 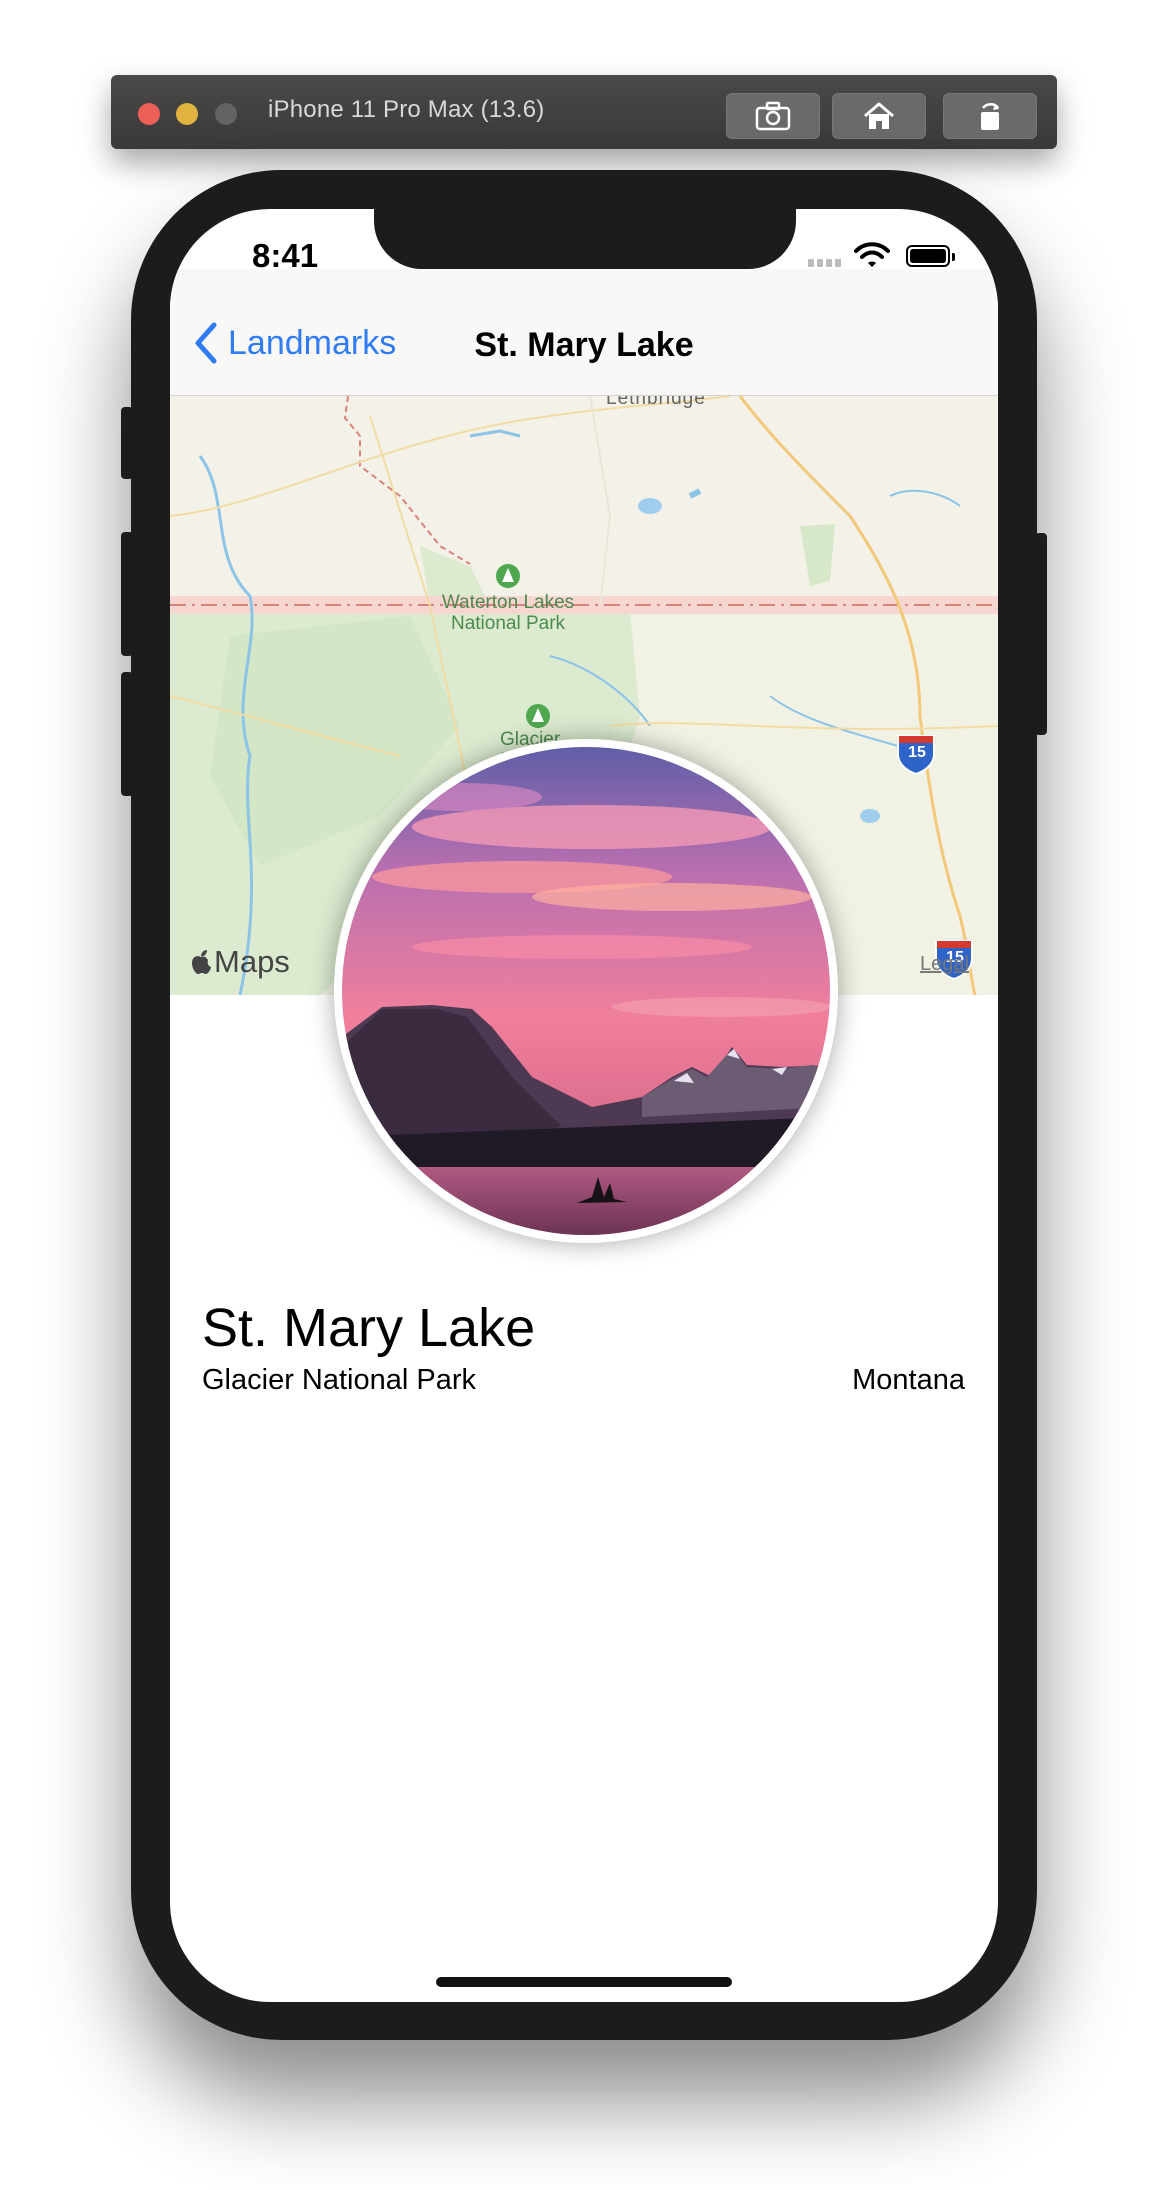 I want to click on rotate-button, so click(x=990, y=116).